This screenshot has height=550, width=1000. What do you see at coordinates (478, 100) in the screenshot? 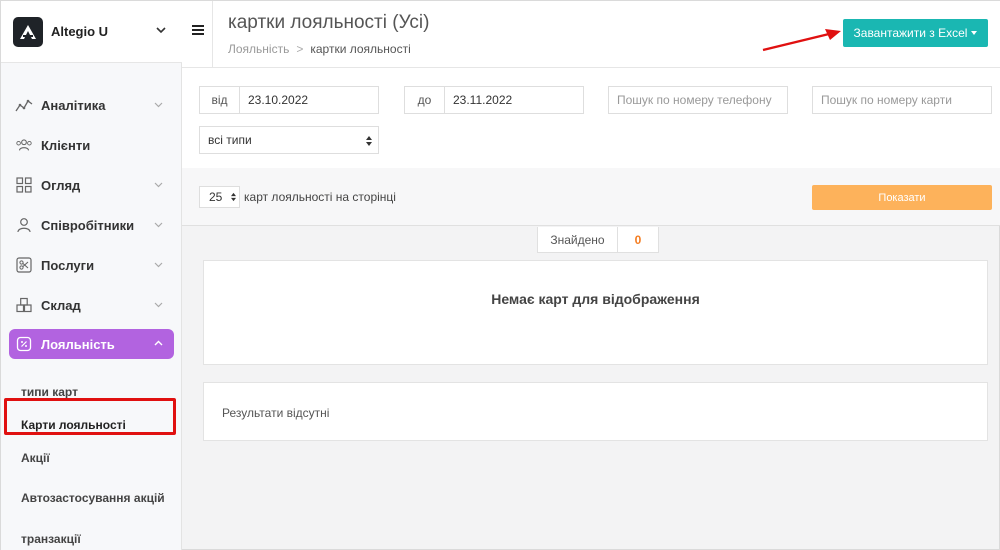
I see `date-to-value: 23.11.2022` at bounding box center [478, 100].